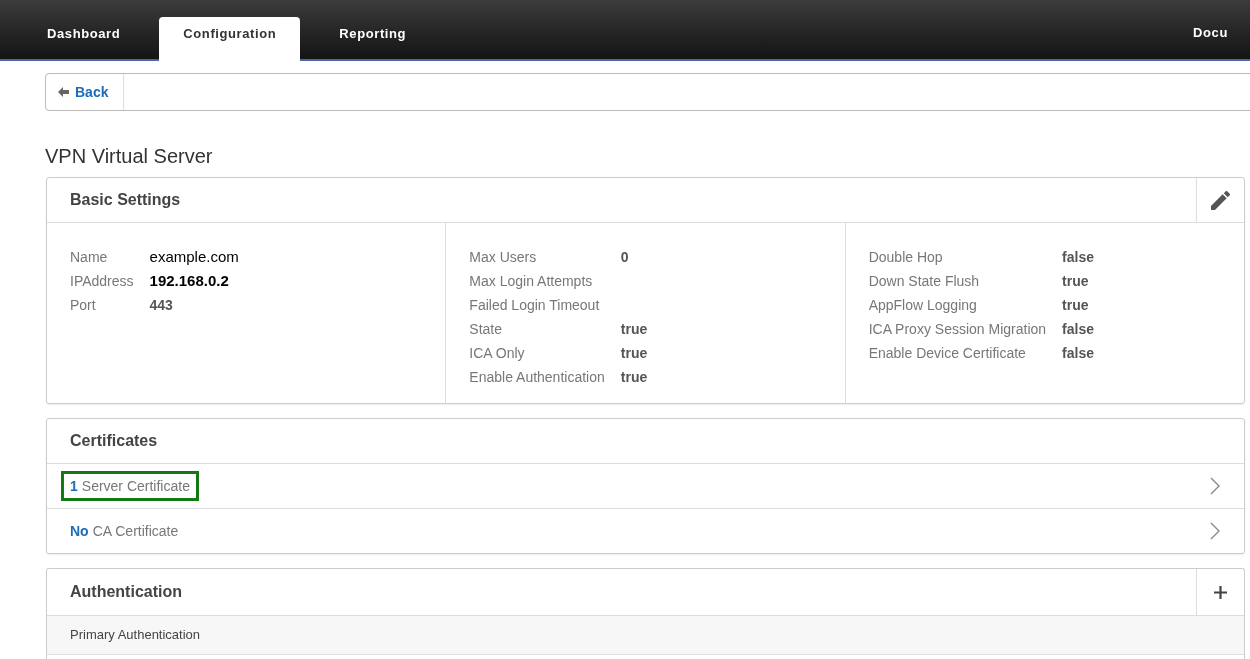 Image resolution: width=1250 pixels, height=659 pixels. What do you see at coordinates (114, 441) in the screenshot?
I see `section-title: Certificates` at bounding box center [114, 441].